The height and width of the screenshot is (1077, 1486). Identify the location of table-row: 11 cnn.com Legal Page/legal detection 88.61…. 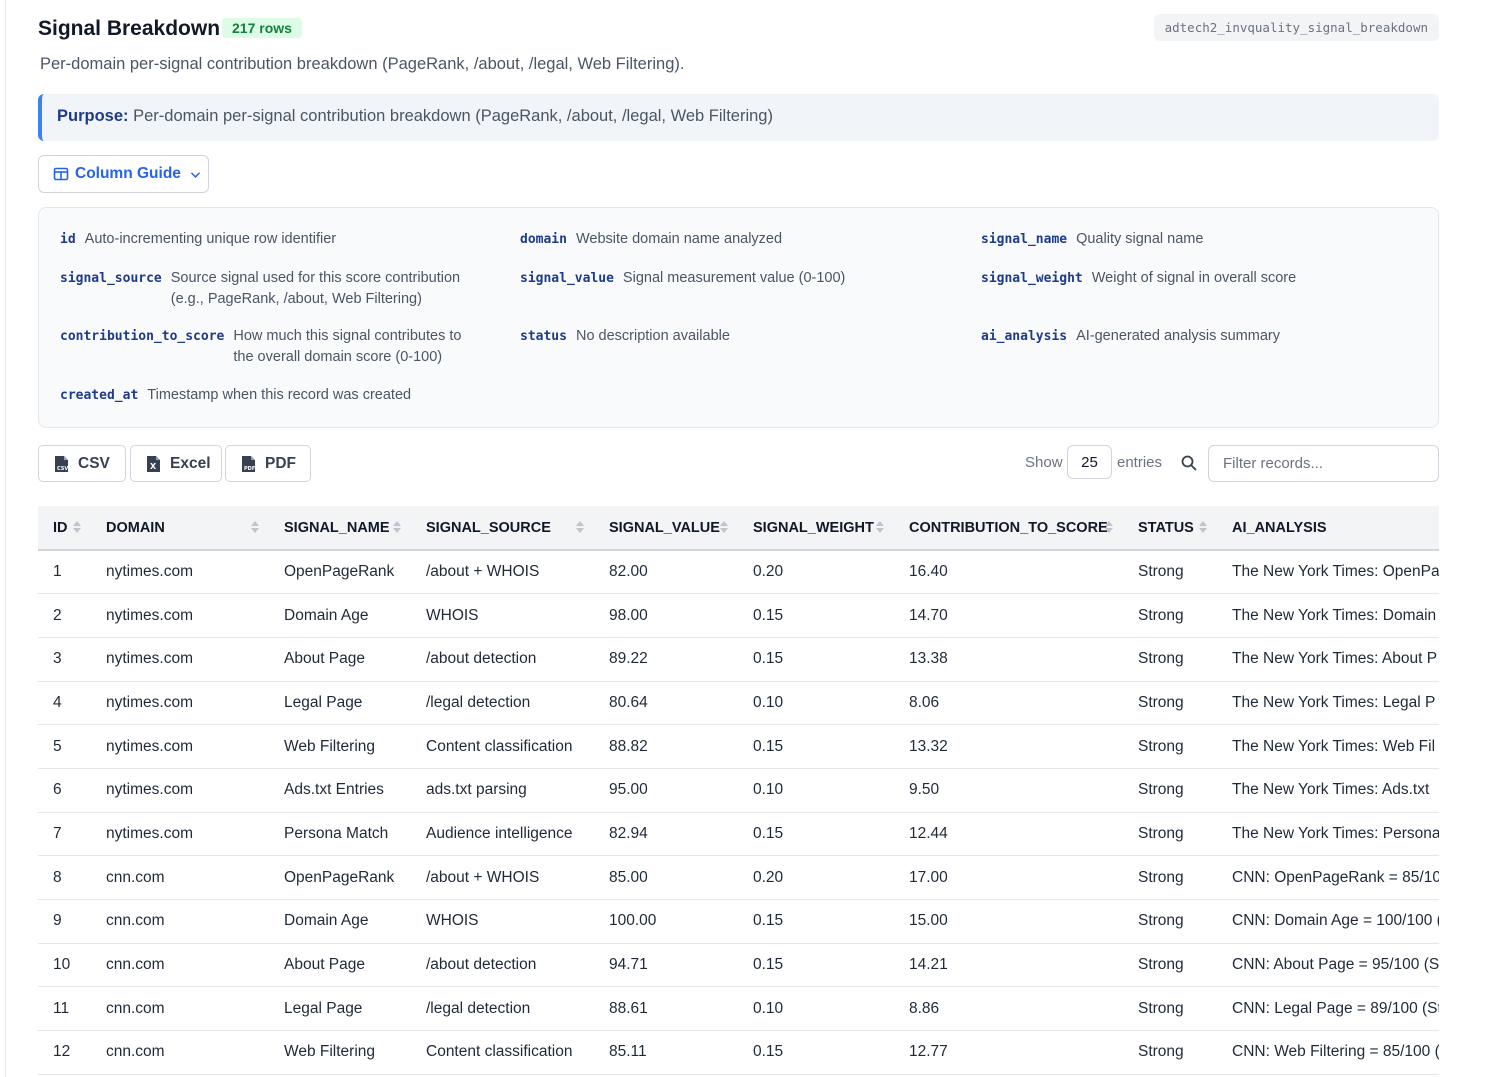
(738, 1009).